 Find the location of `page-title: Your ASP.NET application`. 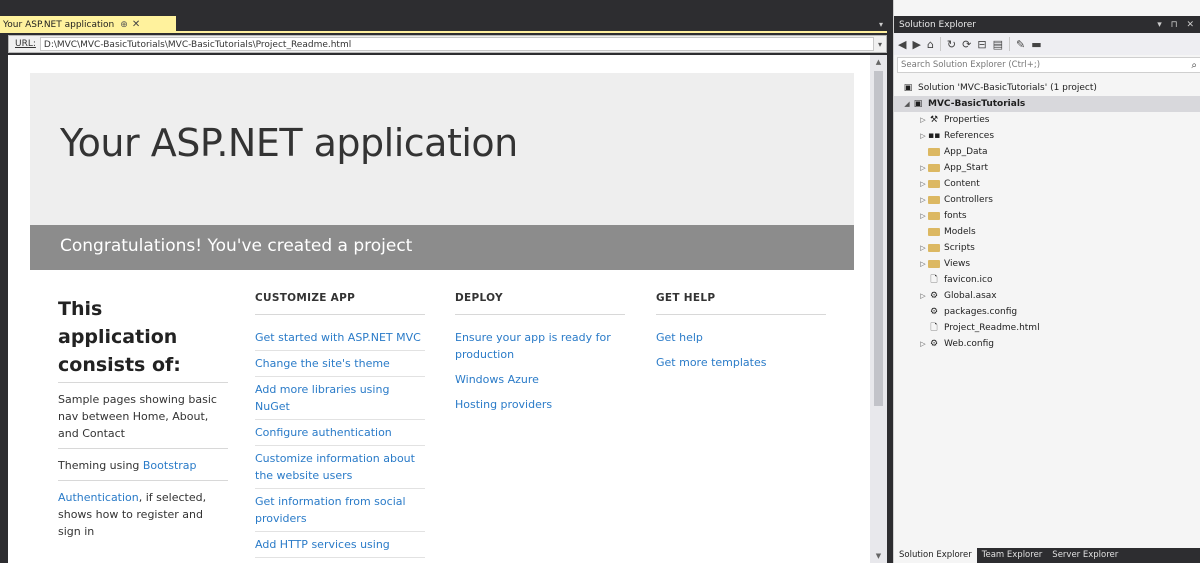

page-title: Your ASP.NET application is located at coordinates (289, 143).